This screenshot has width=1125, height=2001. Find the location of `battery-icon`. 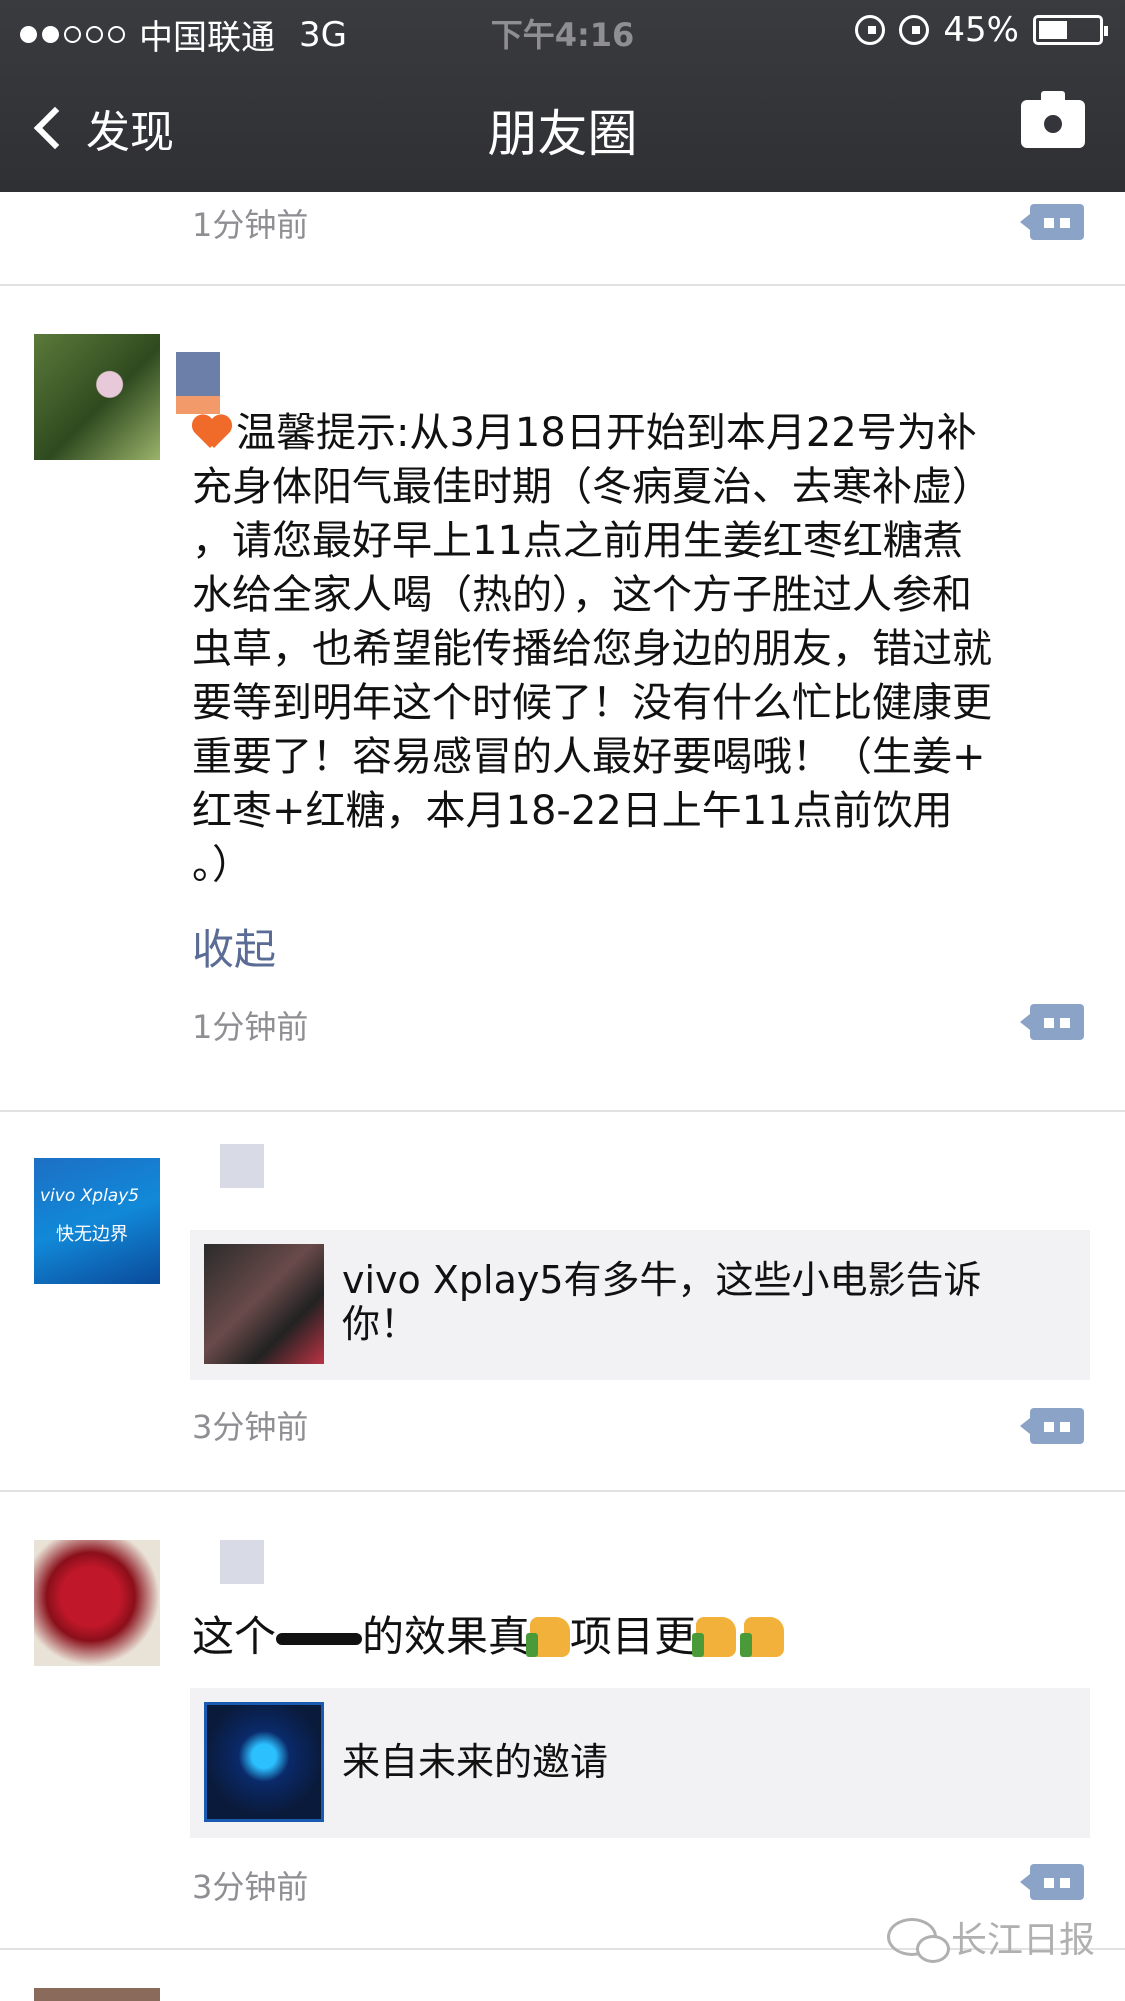

battery-icon is located at coordinates (1070, 30).